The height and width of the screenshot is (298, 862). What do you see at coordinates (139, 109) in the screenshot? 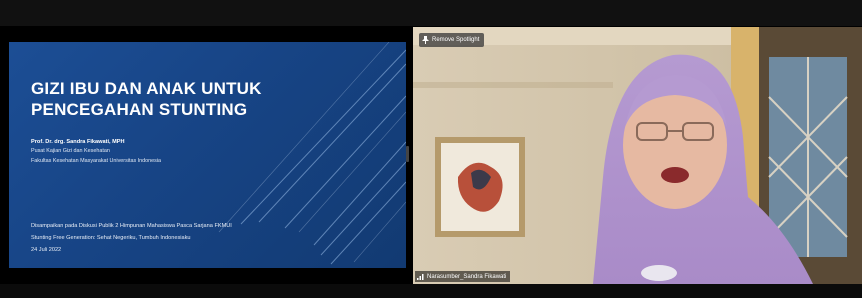
I see `slide-title-line-2: PENCEGAHAN STUNTING` at bounding box center [139, 109].